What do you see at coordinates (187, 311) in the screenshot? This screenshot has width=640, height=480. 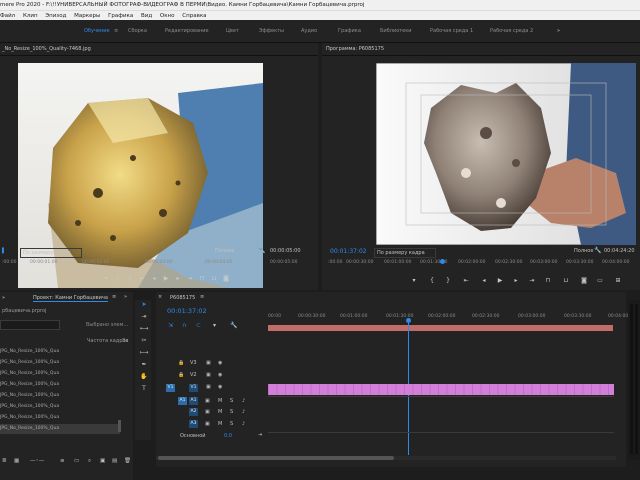 I see `timeline-timecode: 00:01:37:02` at bounding box center [187, 311].